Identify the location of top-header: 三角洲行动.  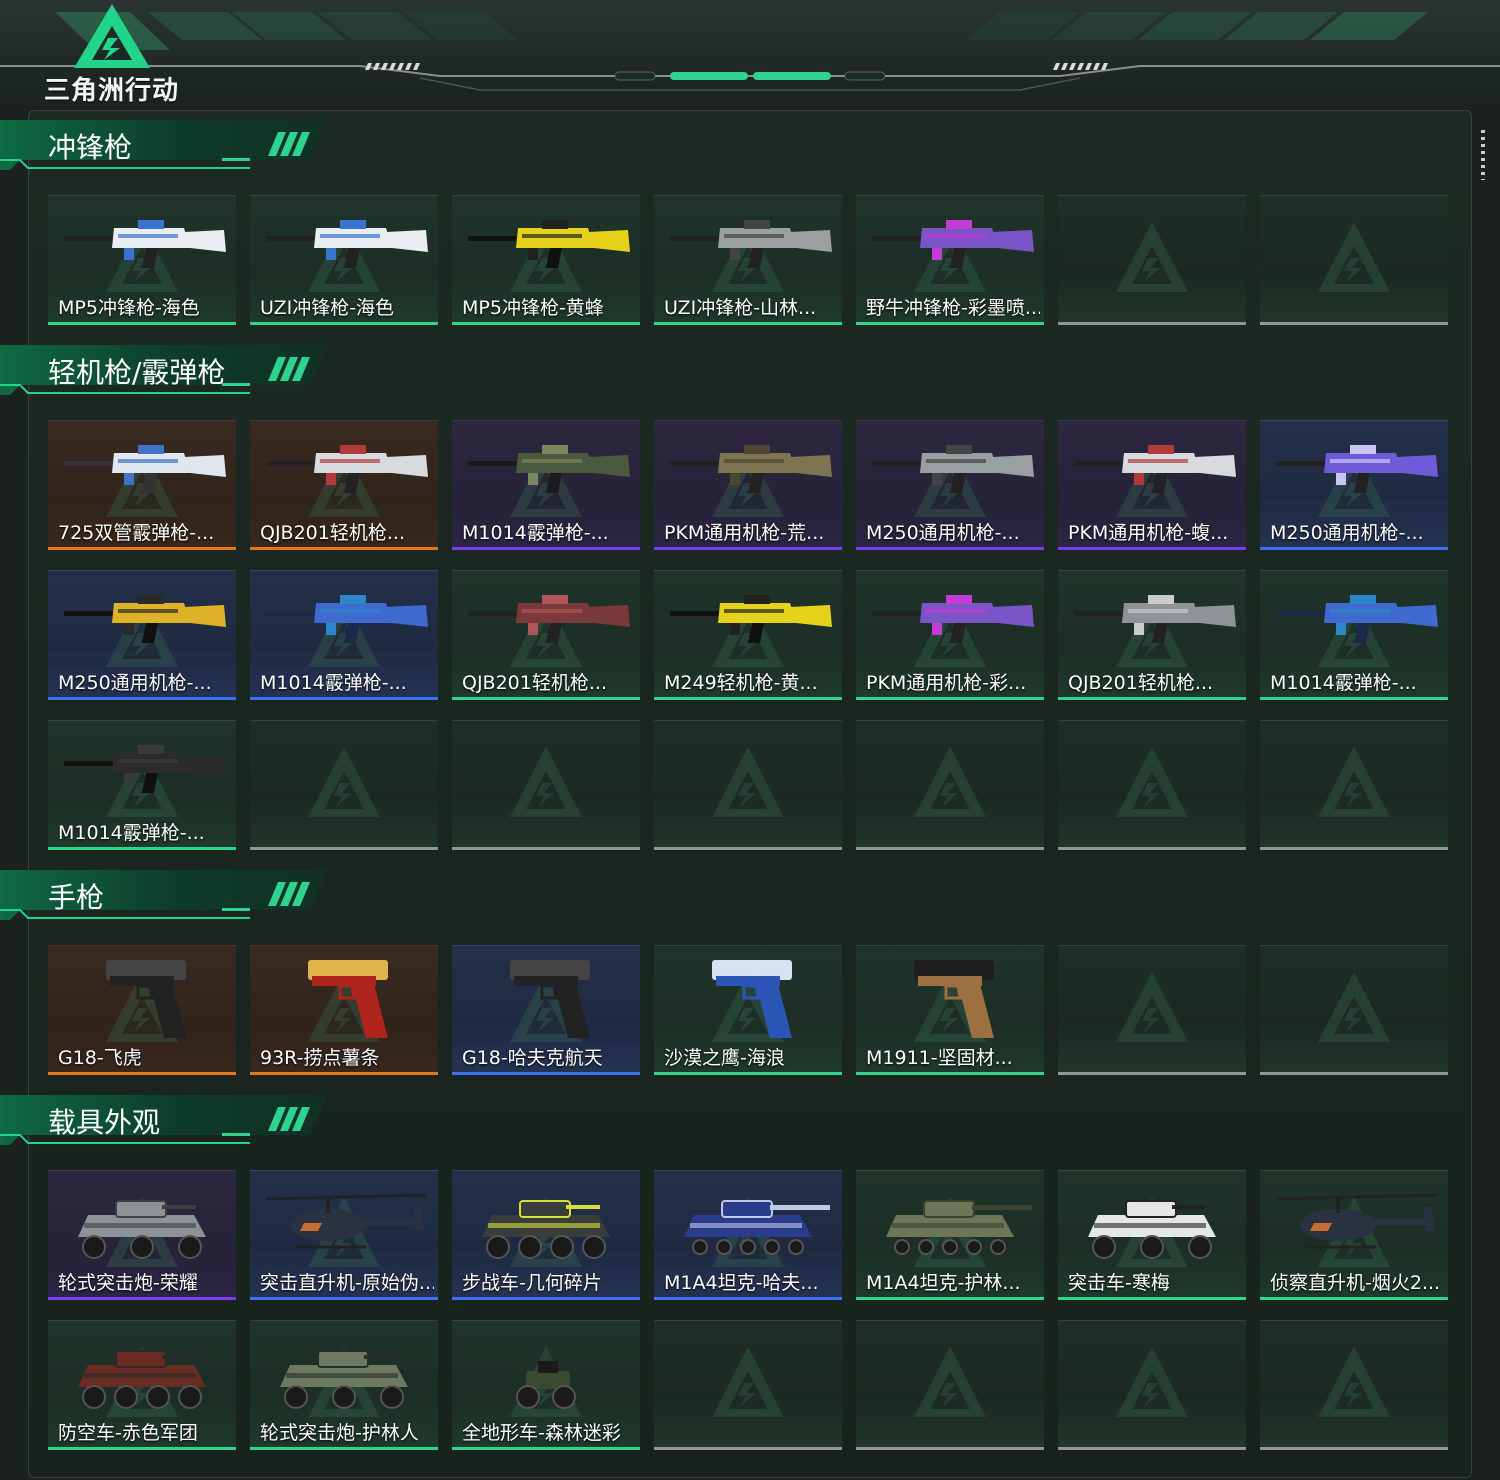
(750, 54).